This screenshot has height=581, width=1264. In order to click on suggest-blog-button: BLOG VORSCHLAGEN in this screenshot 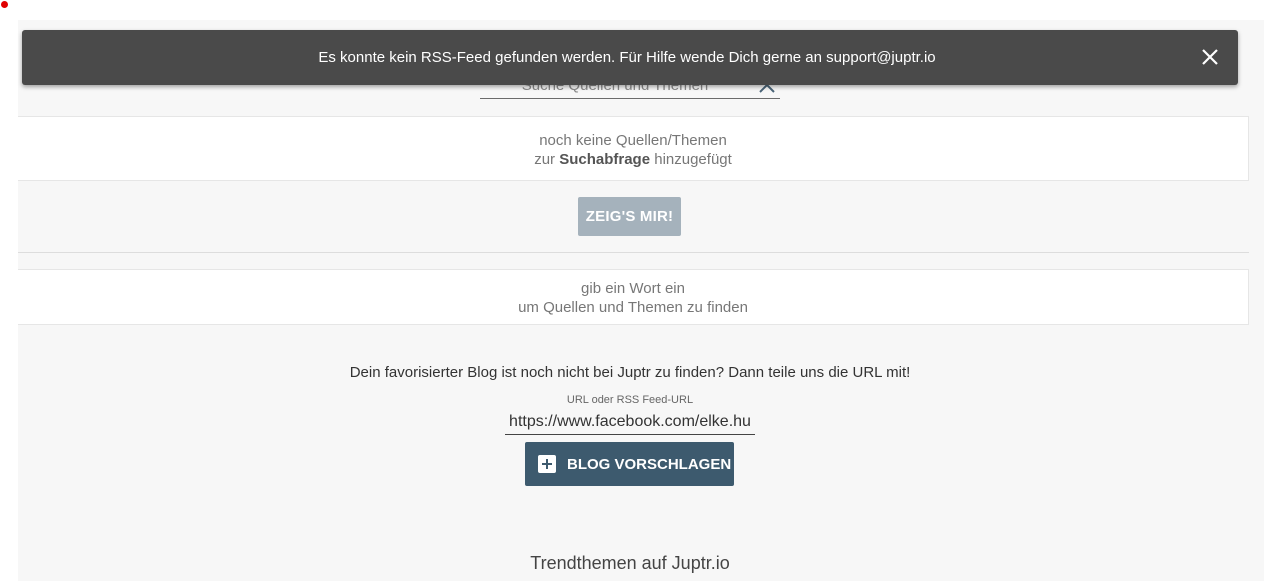, I will do `click(629, 464)`.